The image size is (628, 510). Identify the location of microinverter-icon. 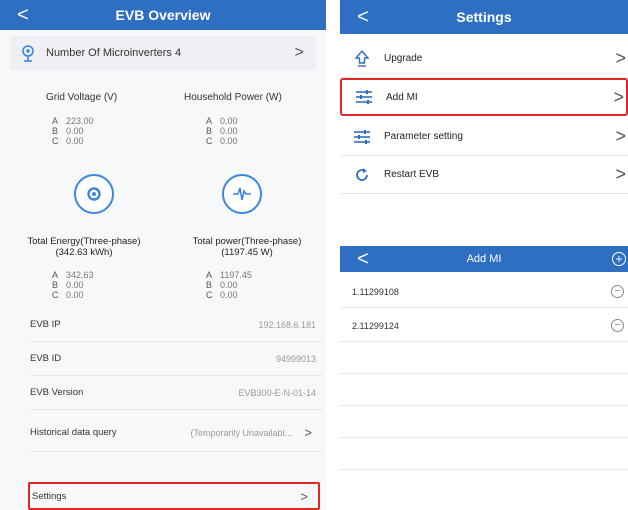
(28, 53).